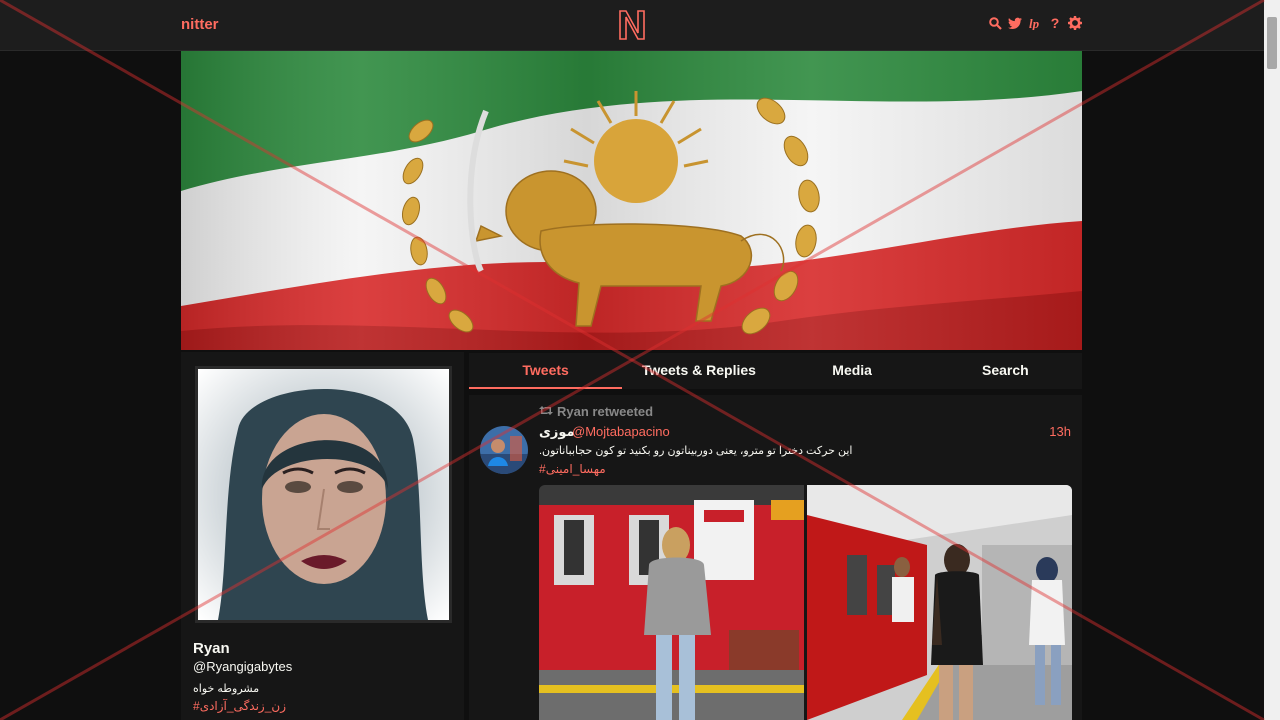 The height and width of the screenshot is (720, 1280). Describe the element at coordinates (698, 371) in the screenshot. I see `tab-tweets-replies: Tweets & Replies` at that location.